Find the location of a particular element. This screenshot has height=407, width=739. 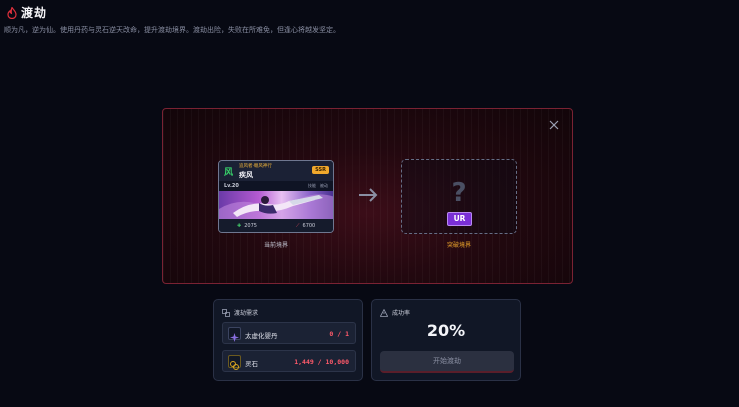

success-rate-header: 成功率 is located at coordinates (395, 312).